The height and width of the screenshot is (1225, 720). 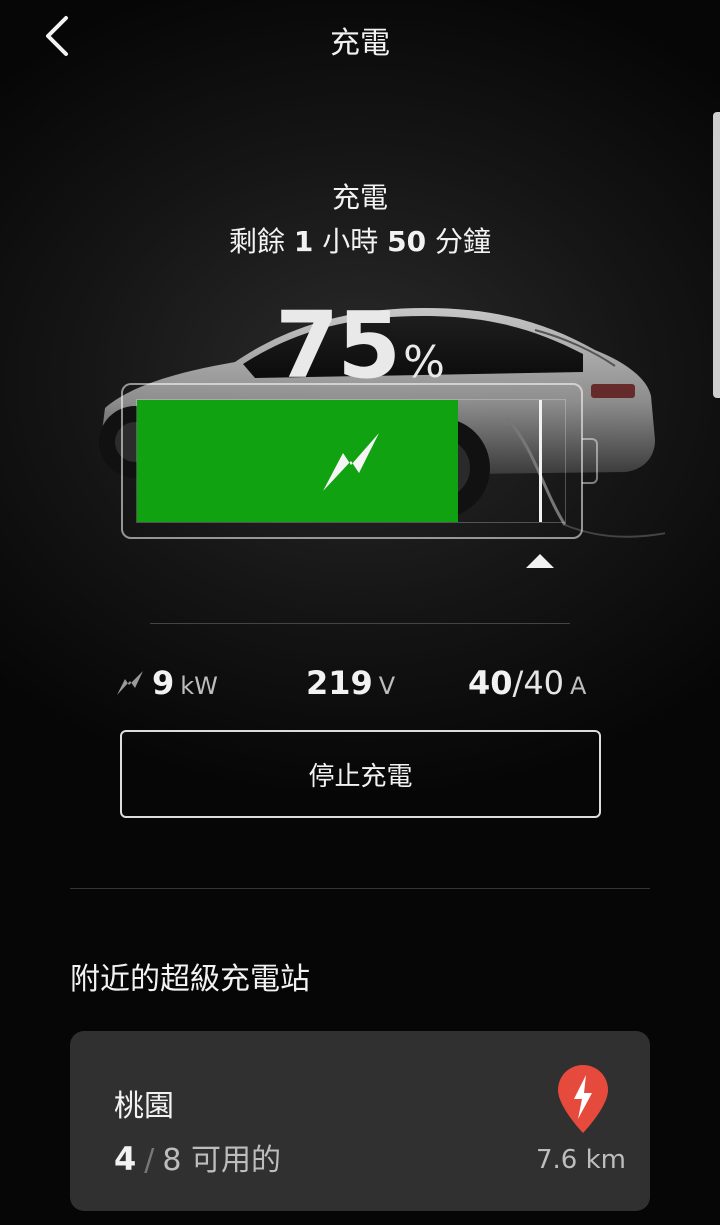 I want to click on remaining-hours-unit: 小時, so click(x=350, y=241).